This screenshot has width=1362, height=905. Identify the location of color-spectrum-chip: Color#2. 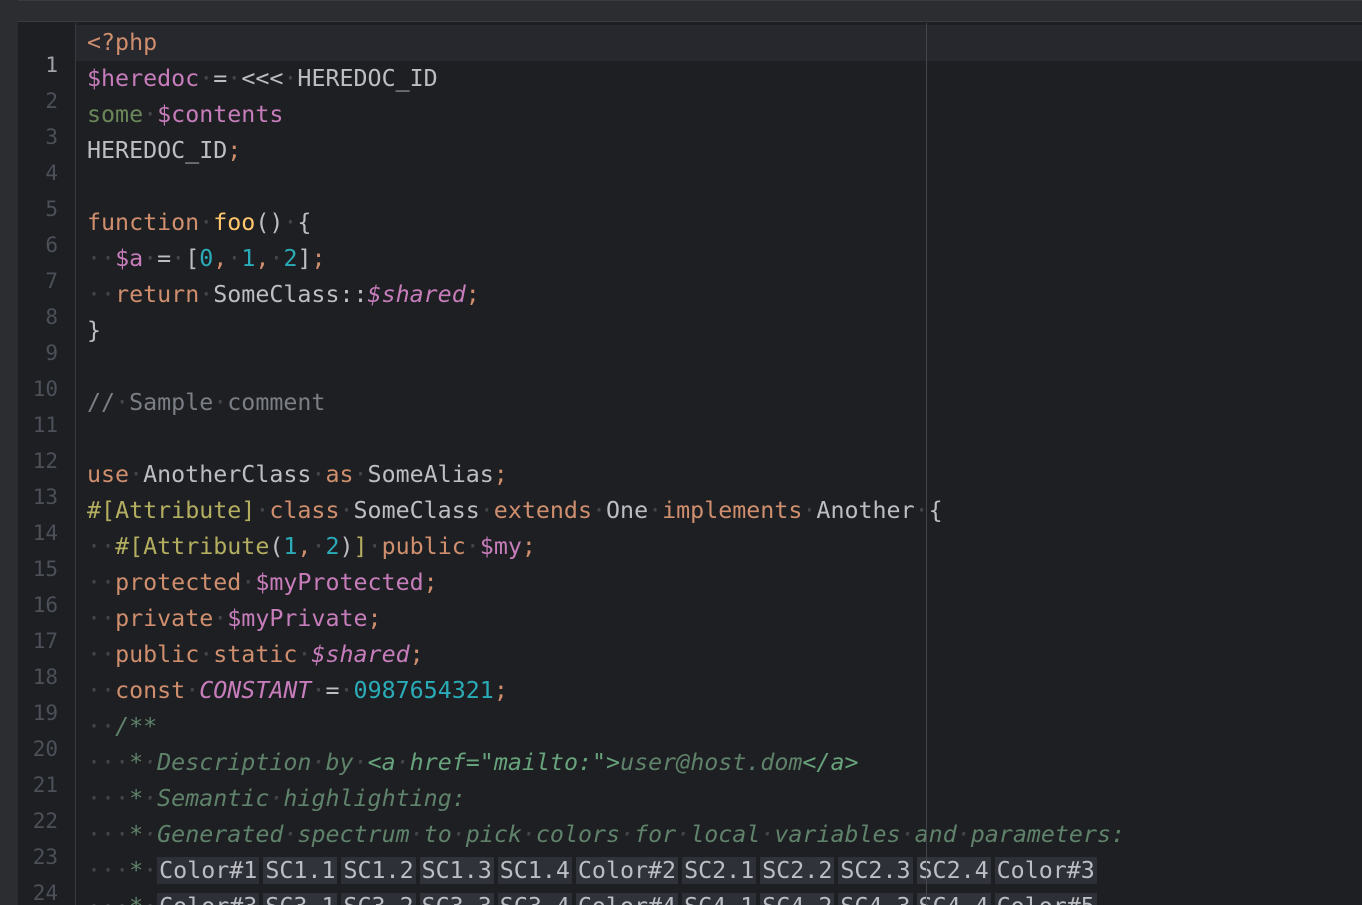
(627, 870).